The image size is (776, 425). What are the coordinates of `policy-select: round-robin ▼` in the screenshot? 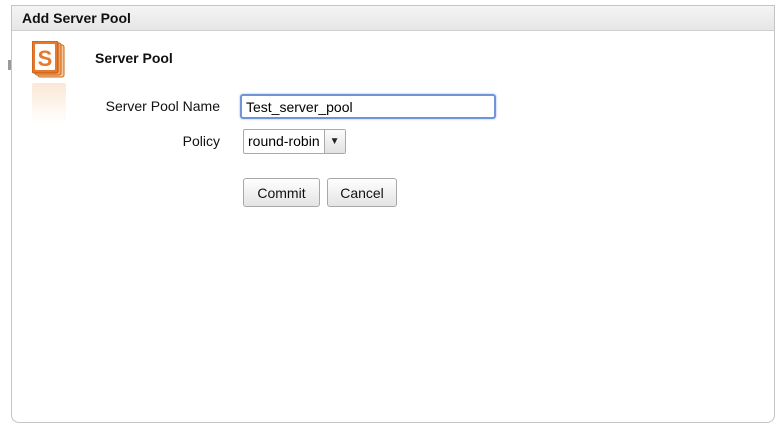 It's located at (294, 141).